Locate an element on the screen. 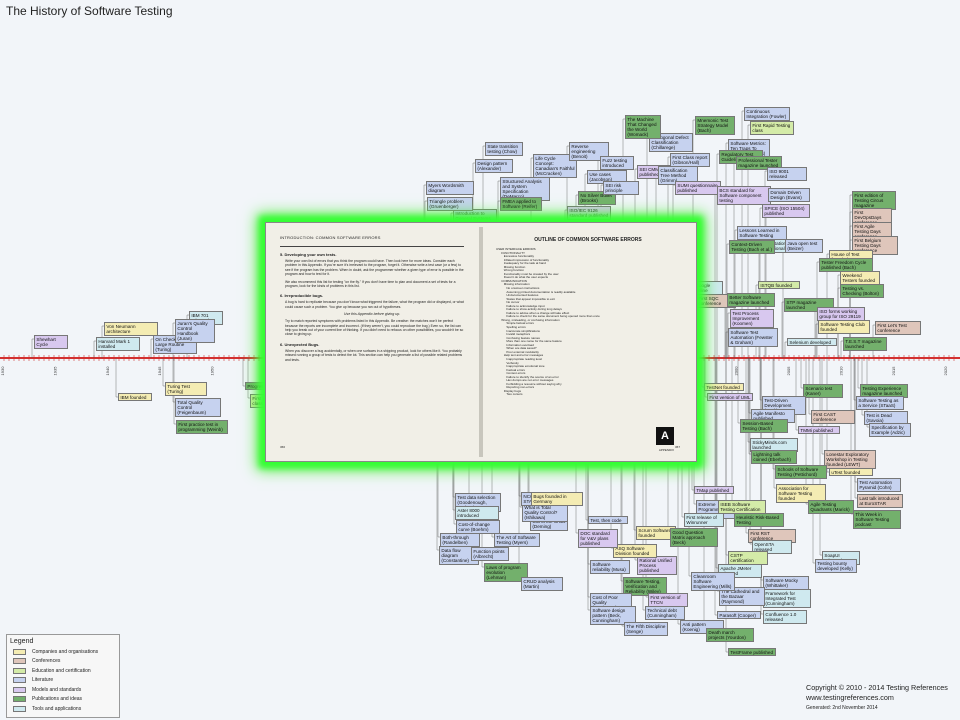 This screenshot has width=960, height=720. generated-date: Generated: 2nd November 2014 is located at coordinates (842, 708).